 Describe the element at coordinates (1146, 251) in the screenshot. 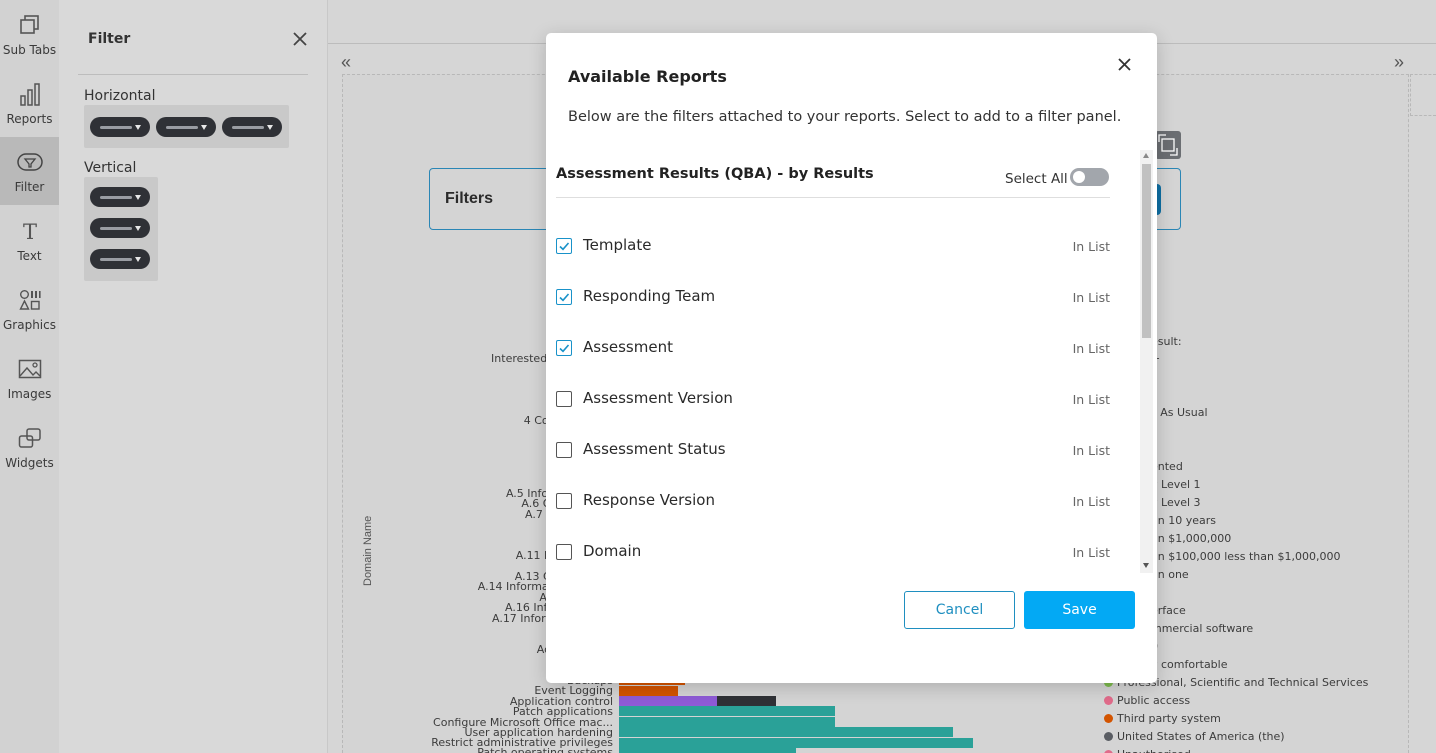

I see `scrollbar-thumb` at that location.